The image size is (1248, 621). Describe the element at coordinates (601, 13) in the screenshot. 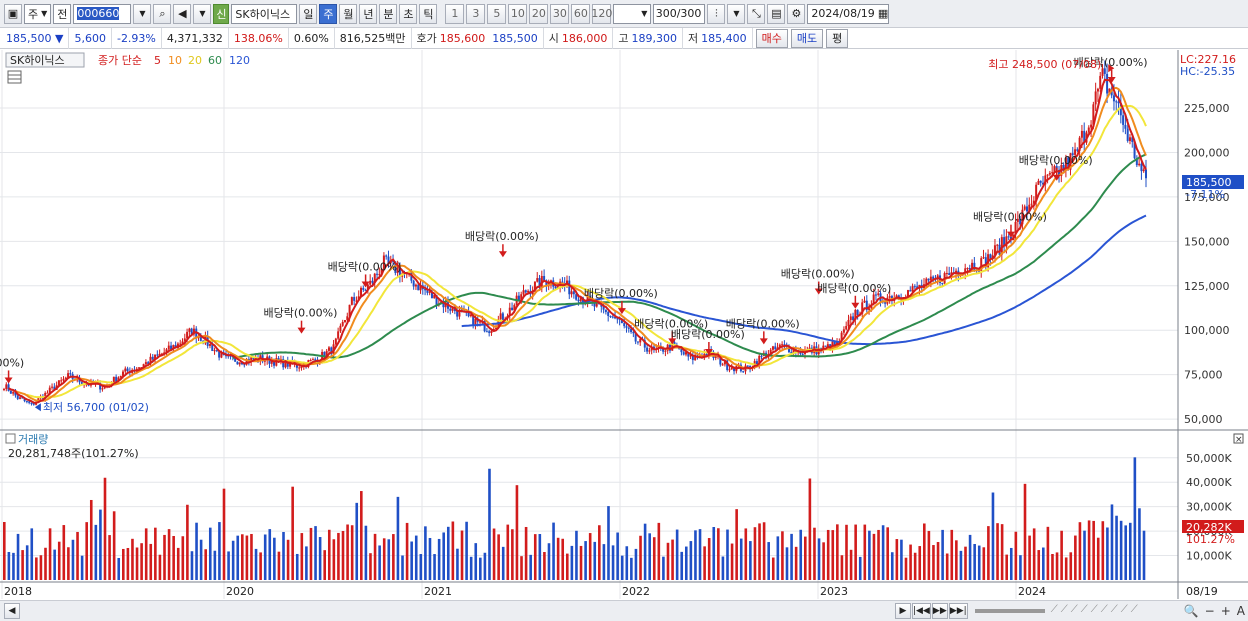

I see `interval-button-120: 120` at that location.